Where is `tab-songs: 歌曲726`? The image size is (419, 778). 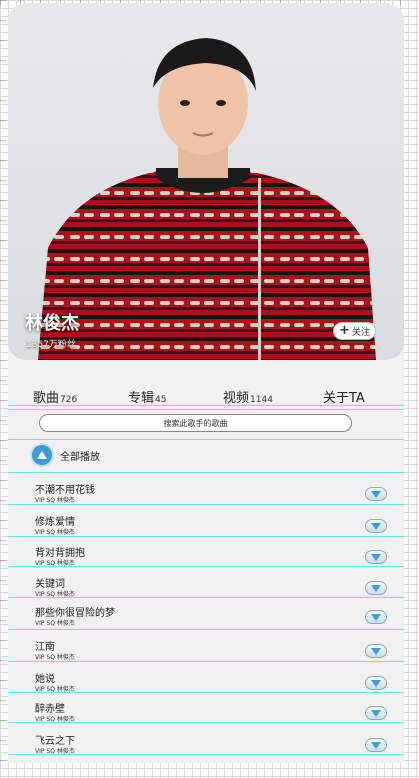 tab-songs: 歌曲726 is located at coordinates (55, 396).